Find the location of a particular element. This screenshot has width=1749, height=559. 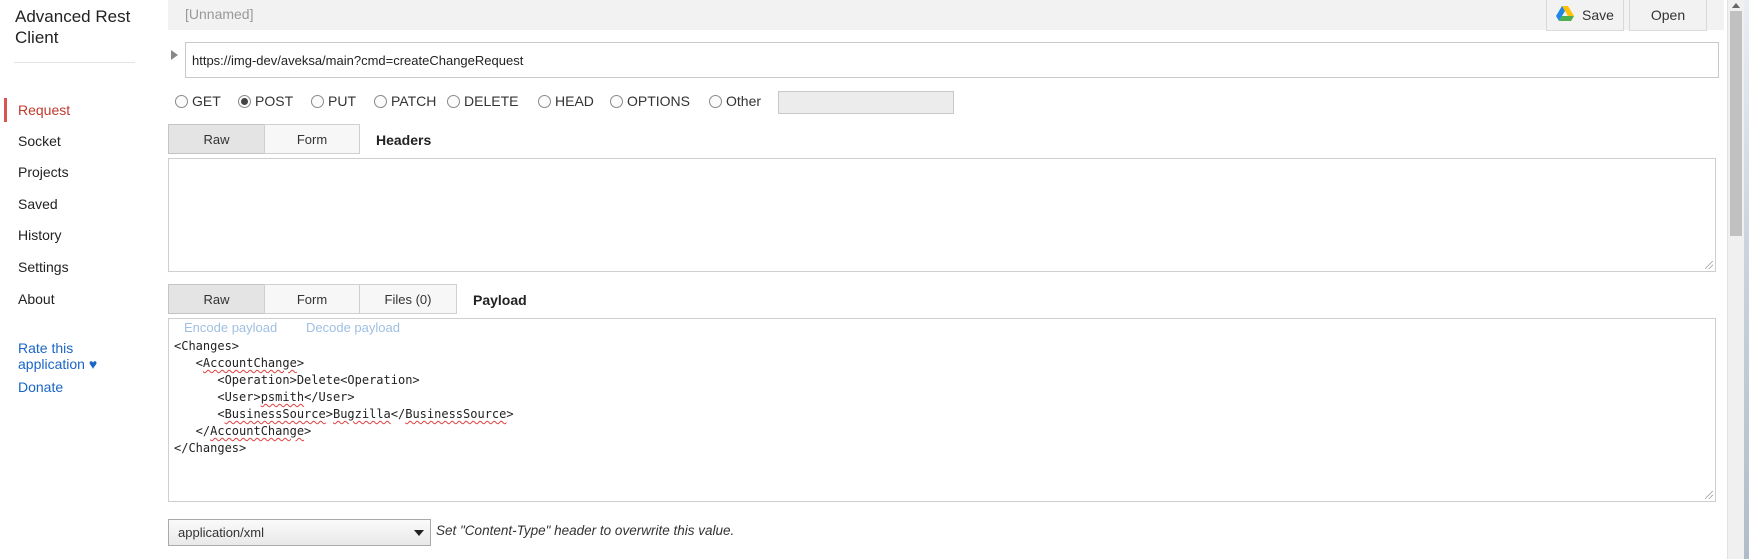

sidebar-item-saved: Saved is located at coordinates (78, 204).